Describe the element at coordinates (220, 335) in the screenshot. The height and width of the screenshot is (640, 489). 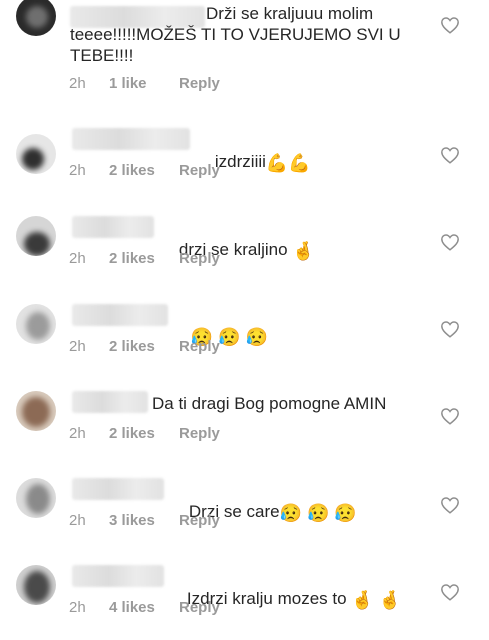
I see `comment-text: 😥 😥 😥` at that location.